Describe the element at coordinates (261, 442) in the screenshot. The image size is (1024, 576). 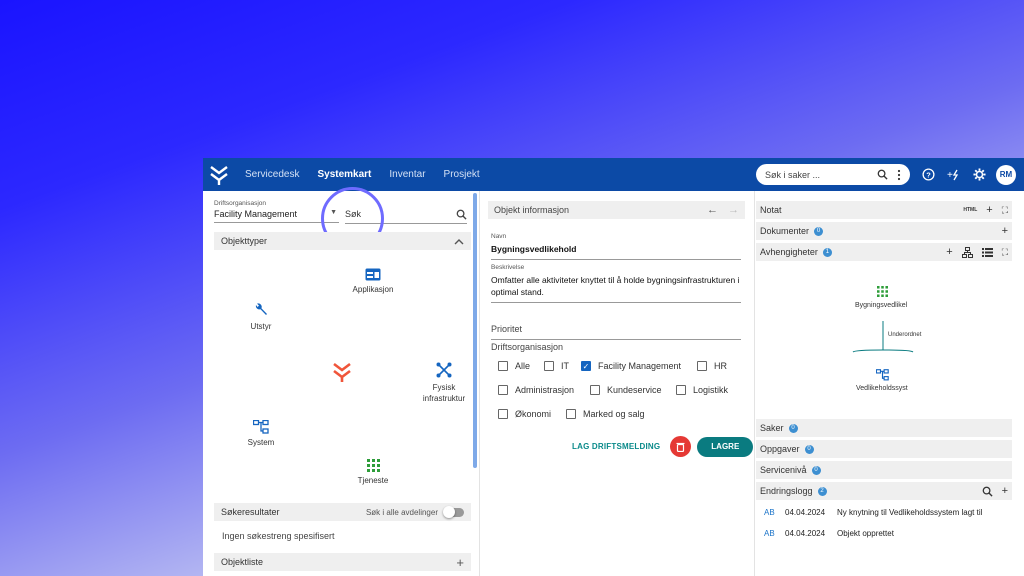
I see `objecttype-label: System` at that location.